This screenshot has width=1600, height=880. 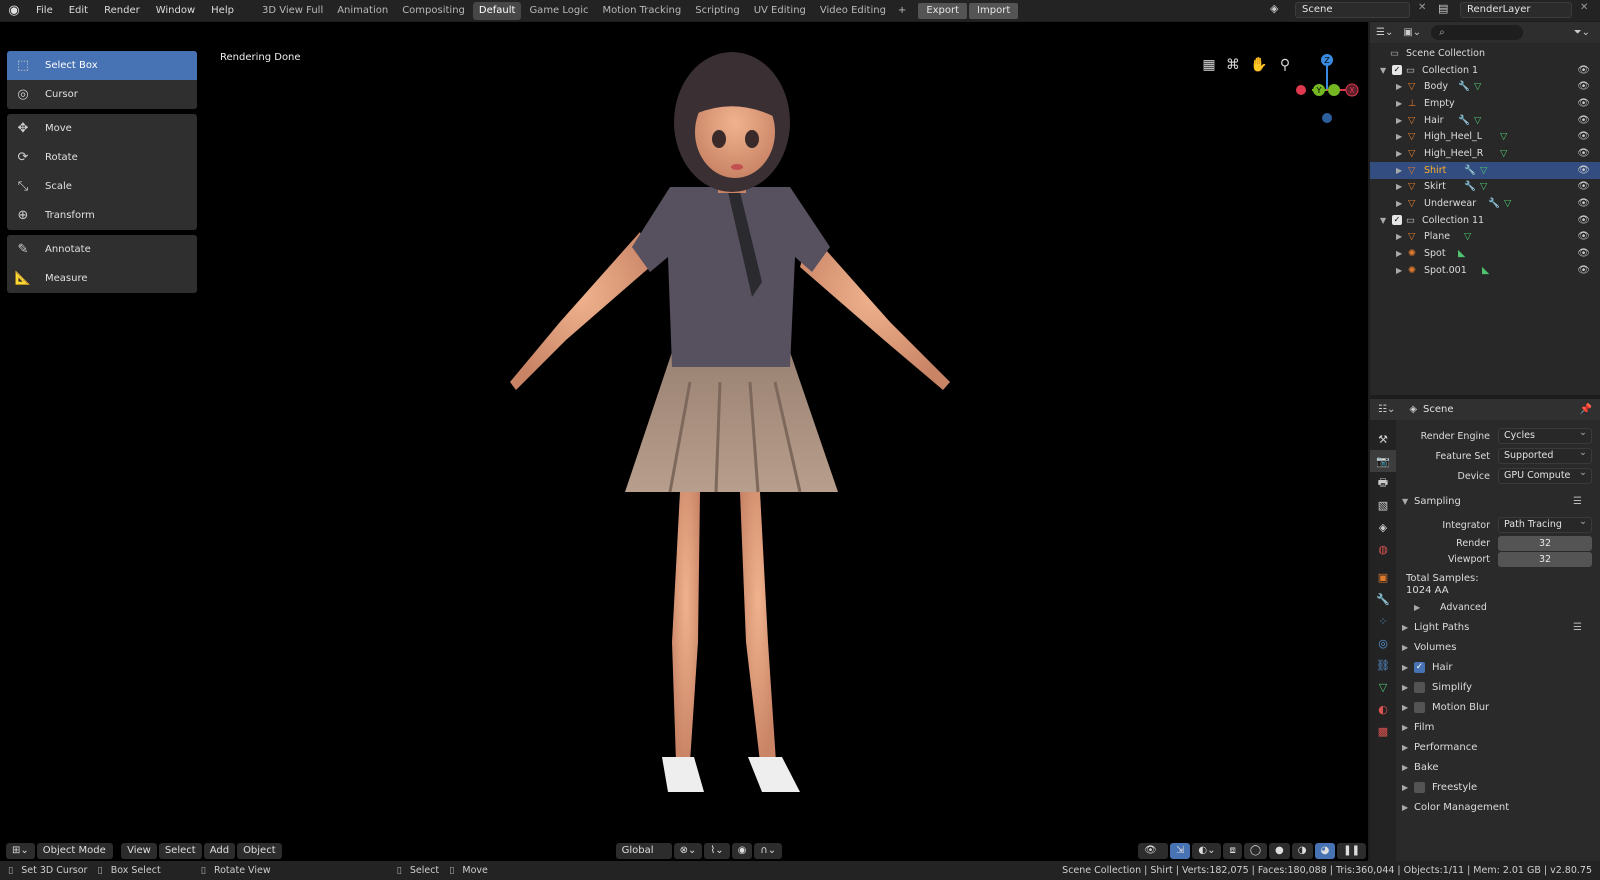 I want to click on sampling-panel-header: ▼ Sampling ☰, so click(x=1498, y=501).